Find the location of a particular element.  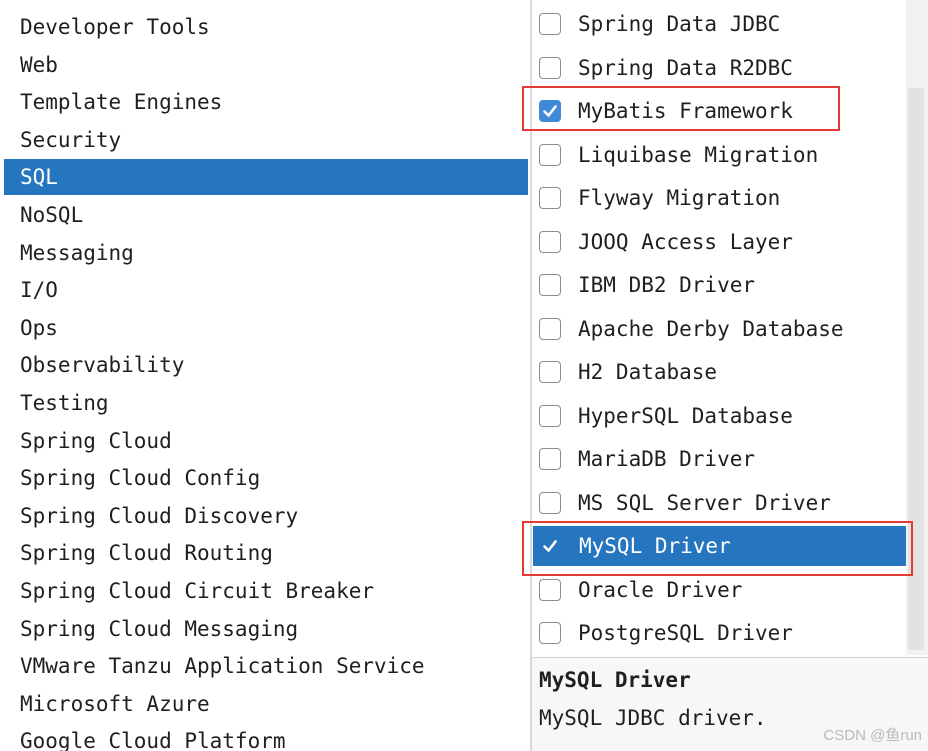

category-item-spring-cloud-circuit-breaker: Spring Cloud Circuit Breaker is located at coordinates (266, 591).